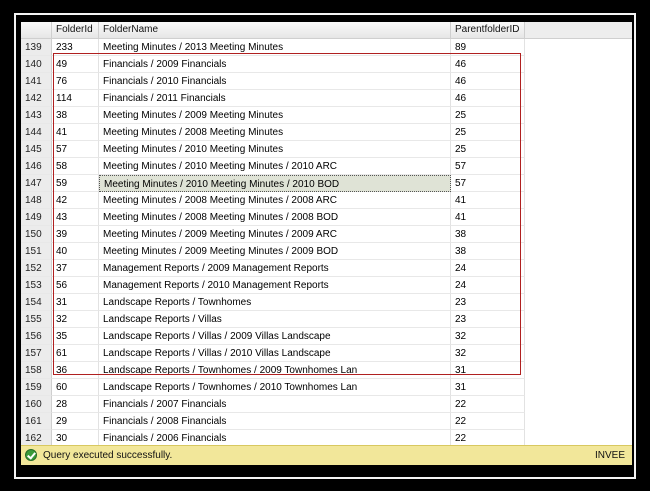 The width and height of the screenshot is (650, 491). I want to click on header-folderid: FolderId, so click(75, 30).